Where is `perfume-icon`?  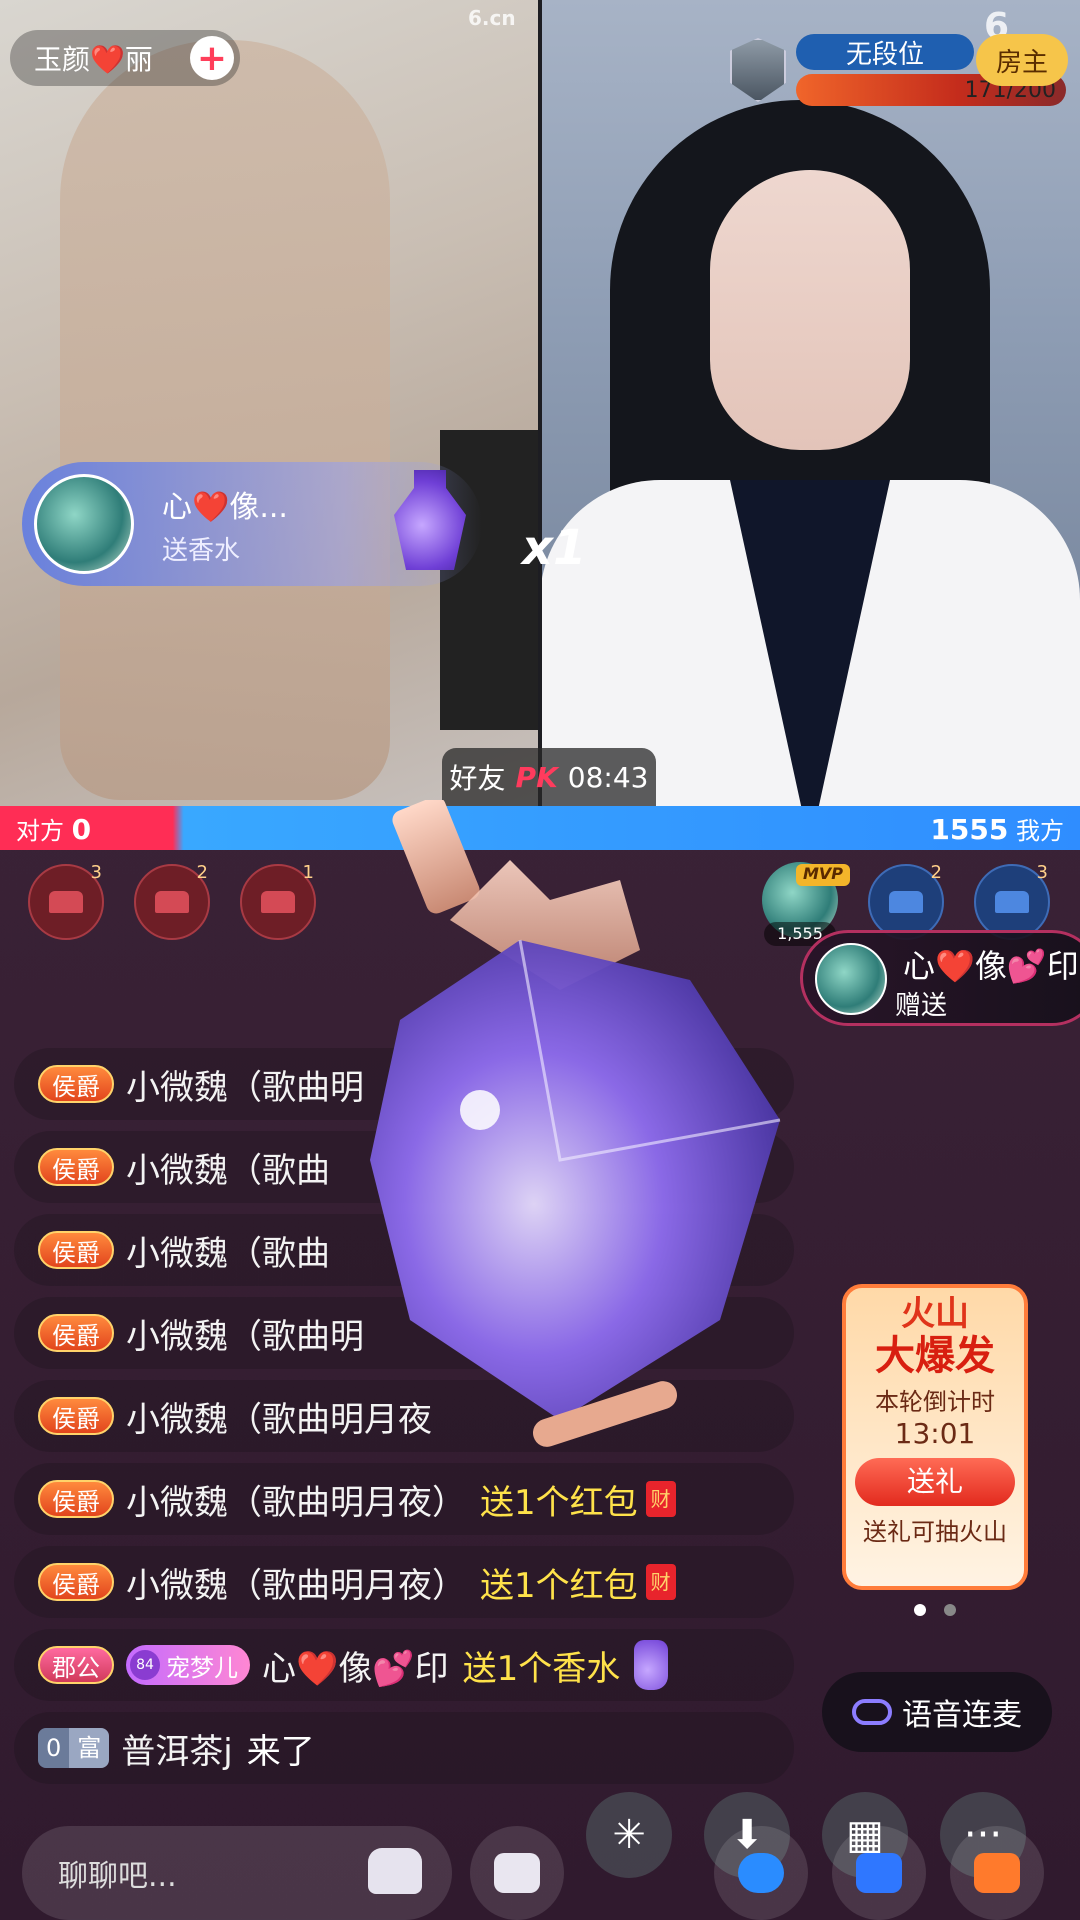
perfume-icon is located at coordinates (651, 1665).